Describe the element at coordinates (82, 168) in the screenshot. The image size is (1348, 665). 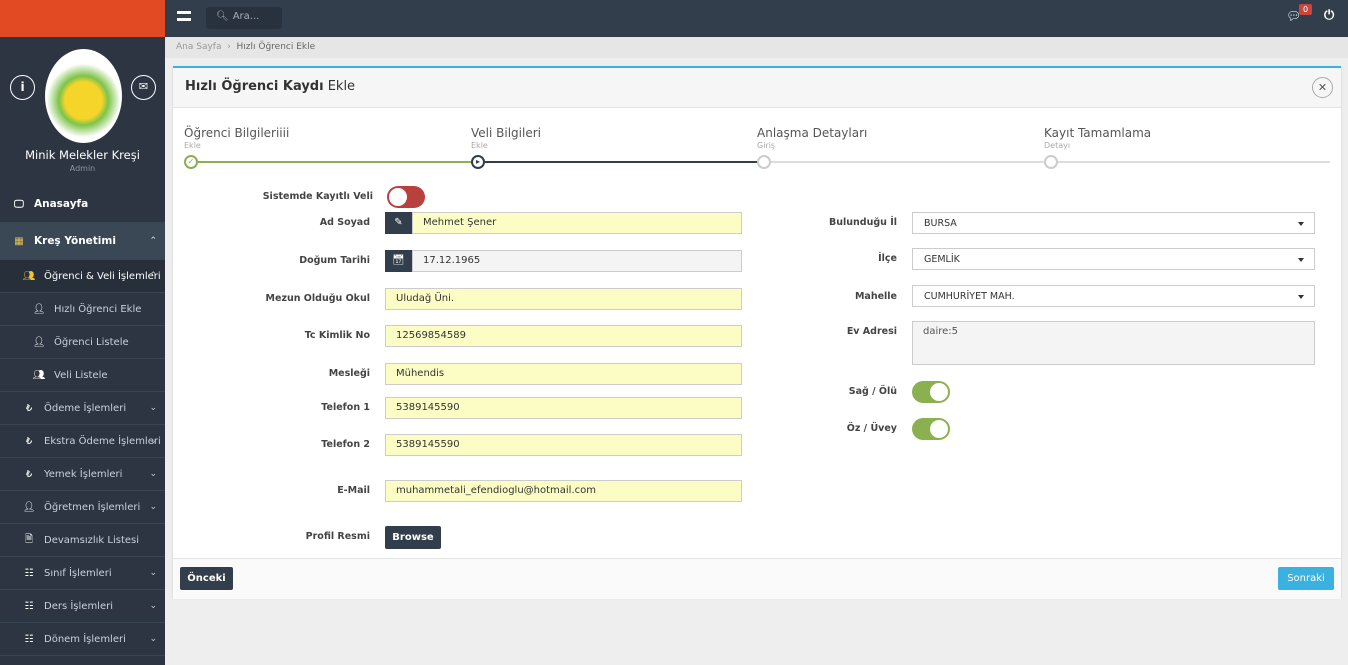
I see `profile-role: Admin` at that location.